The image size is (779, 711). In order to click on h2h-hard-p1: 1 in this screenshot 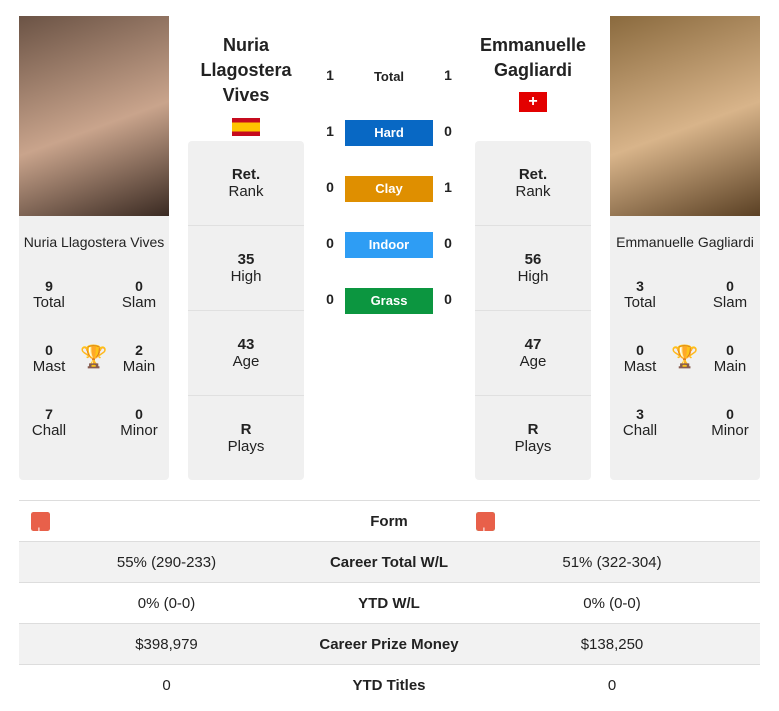, I will do `click(330, 131)`.